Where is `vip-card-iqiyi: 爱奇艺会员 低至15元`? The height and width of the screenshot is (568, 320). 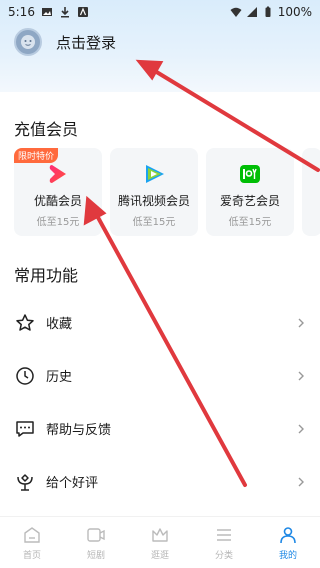 vip-card-iqiyi: 爱奇艺会员 低至15元 is located at coordinates (250, 192).